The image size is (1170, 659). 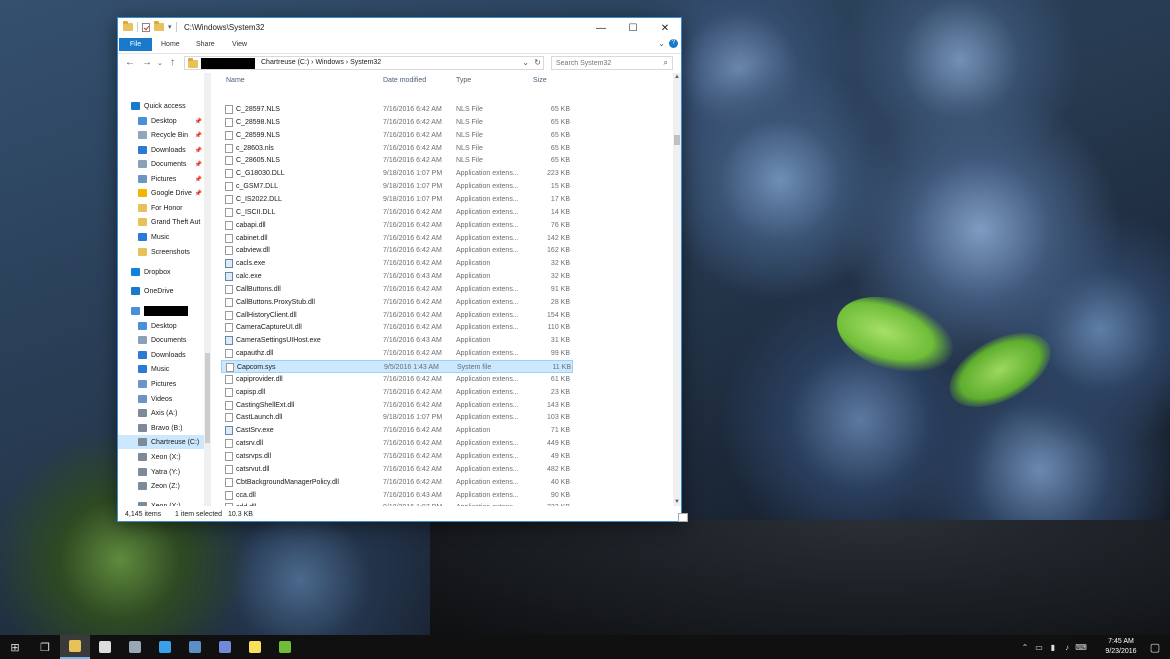 What do you see at coordinates (1053, 647) in the screenshot?
I see `tray-icon: ▮` at bounding box center [1053, 647].